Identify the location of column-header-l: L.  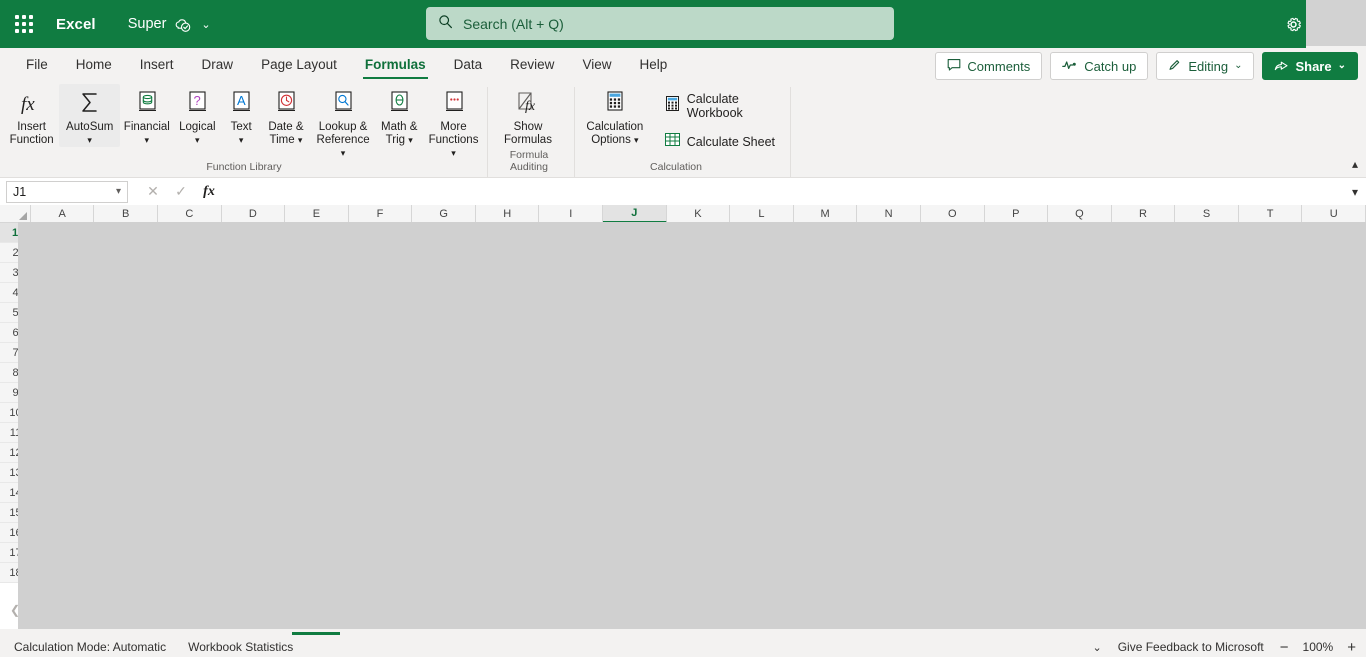
(762, 214).